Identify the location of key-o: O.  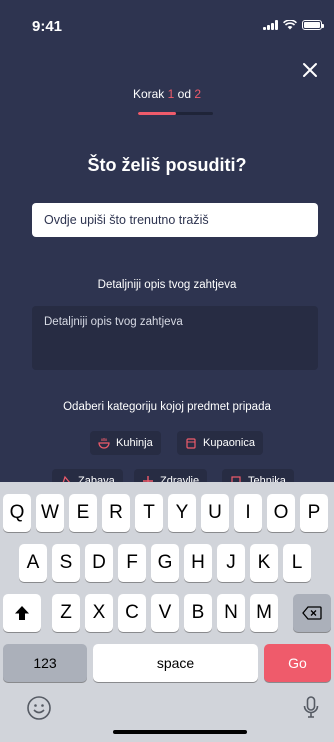
(281, 513).